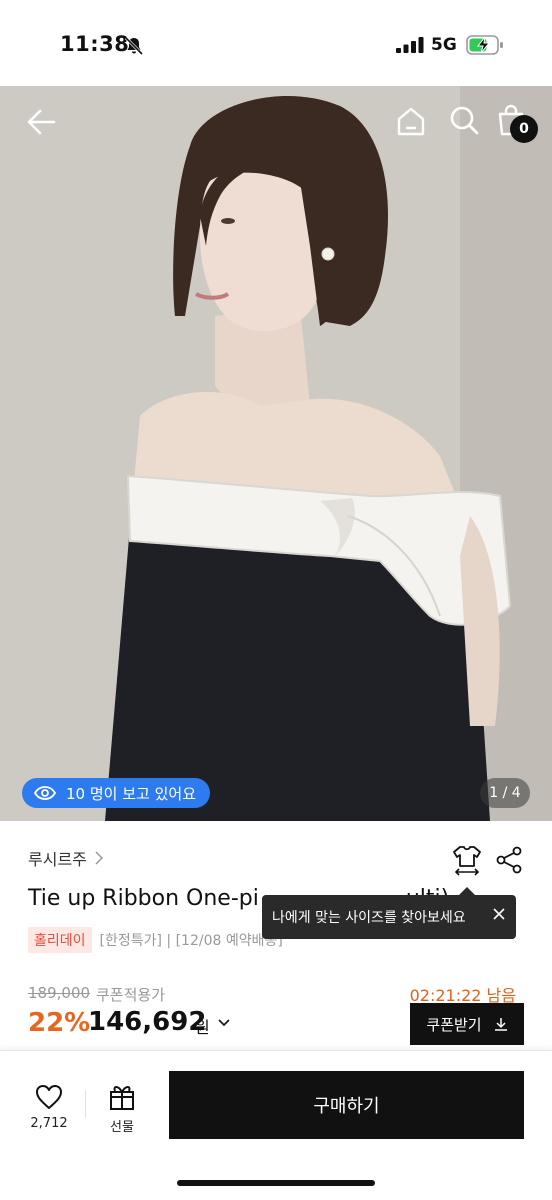 The image size is (552, 1200). Describe the element at coordinates (509, 860) in the screenshot. I see `share-icon` at that location.